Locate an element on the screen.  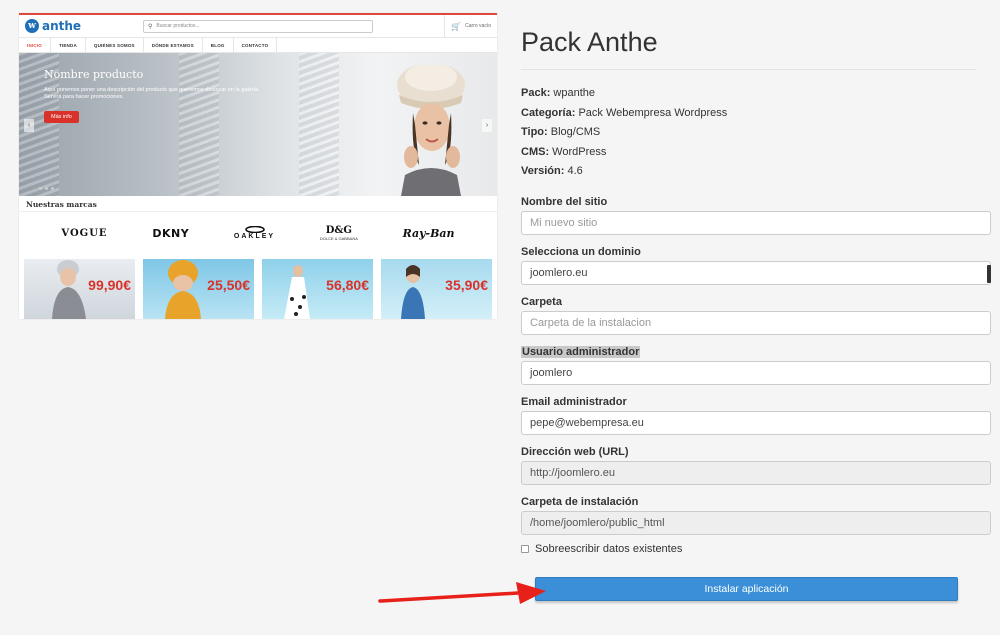
product-card: 56,80€ is located at coordinates (317, 289).